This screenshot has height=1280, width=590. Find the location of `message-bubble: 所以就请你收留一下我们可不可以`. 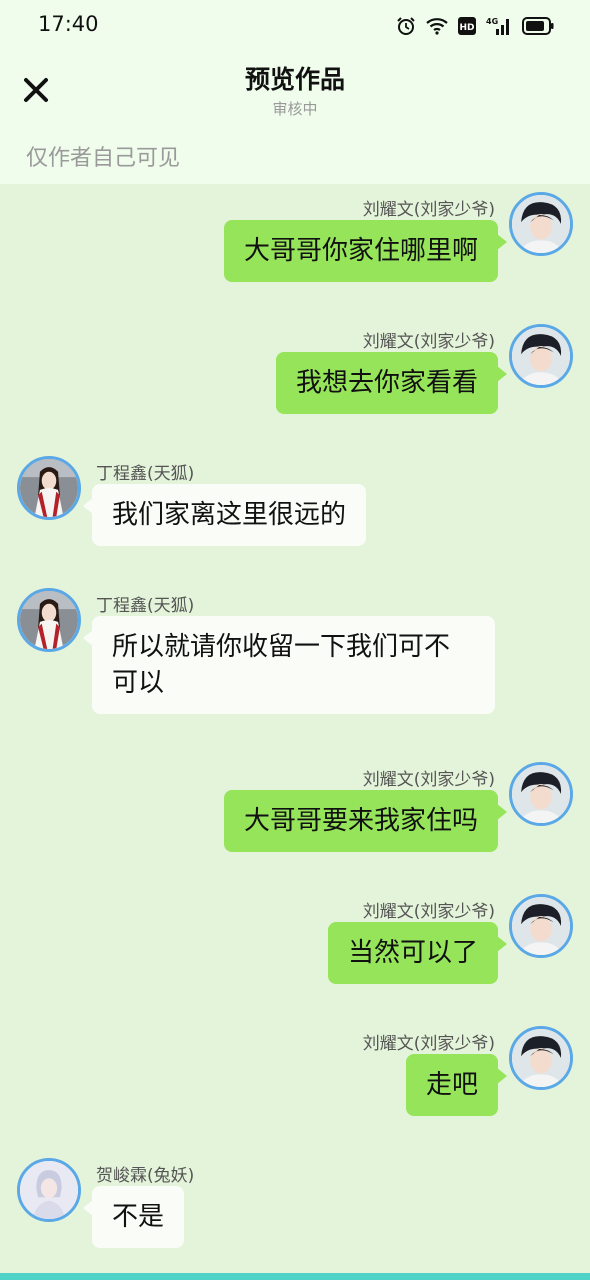

message-bubble: 所以就请你收留一下我们可不可以 is located at coordinates (289, 665).